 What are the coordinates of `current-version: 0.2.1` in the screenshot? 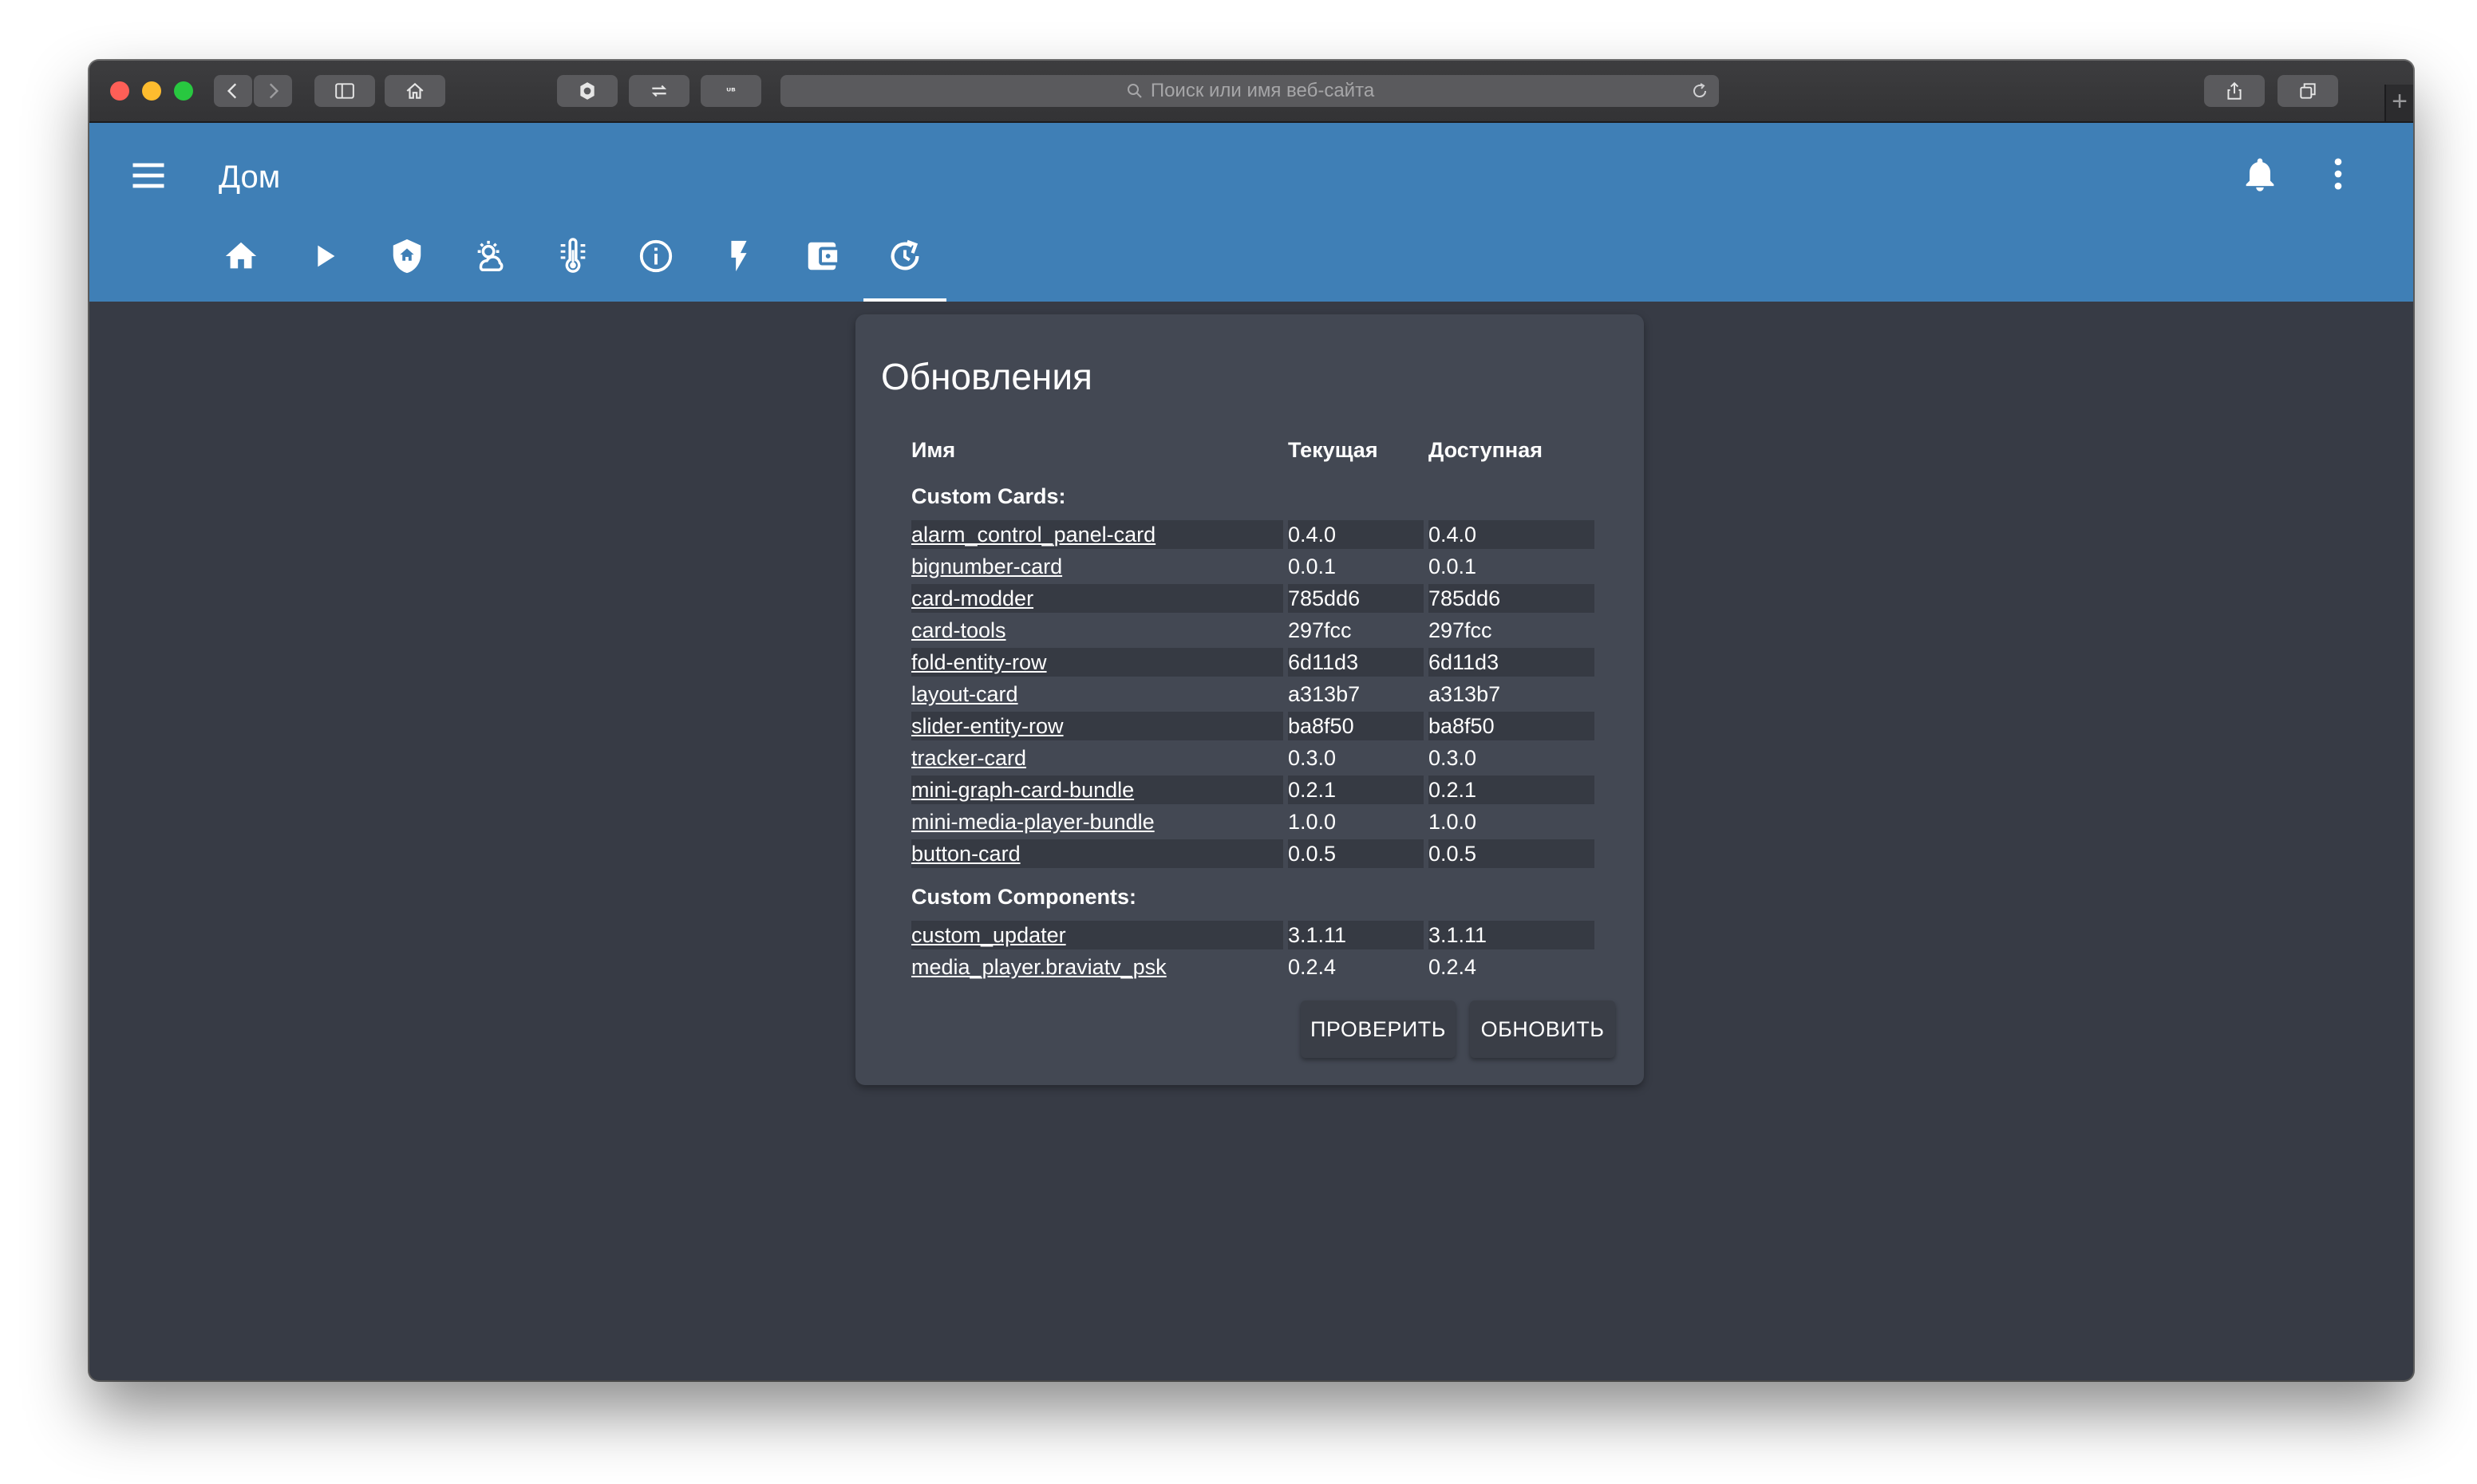 It's located at (1356, 790).